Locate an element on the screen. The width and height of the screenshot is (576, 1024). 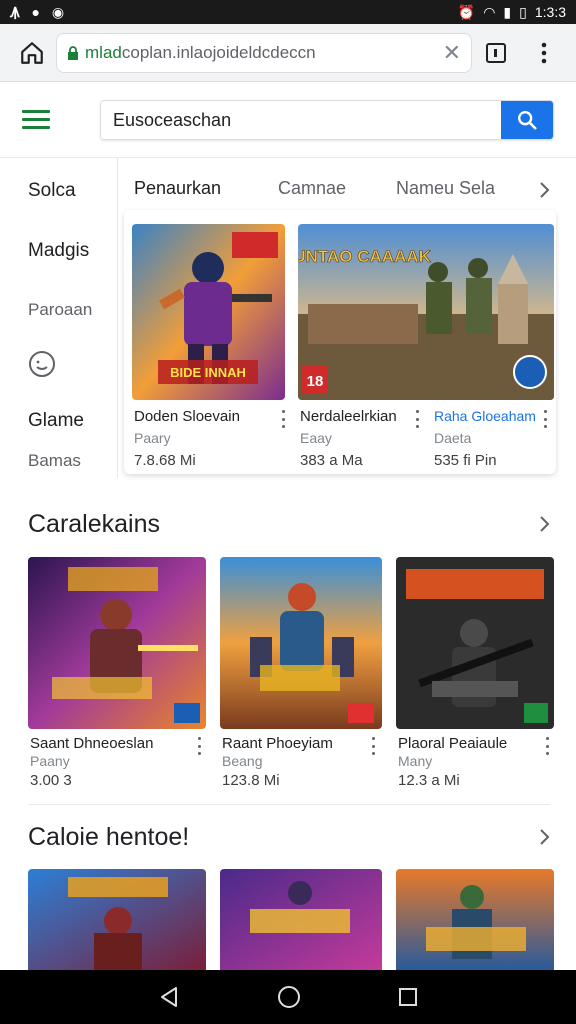
divider is located at coordinates (289, 804).